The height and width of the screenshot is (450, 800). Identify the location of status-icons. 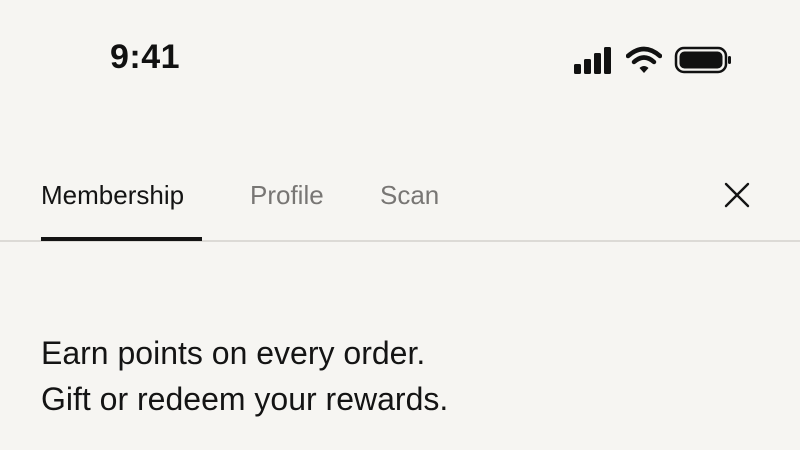
(652, 60).